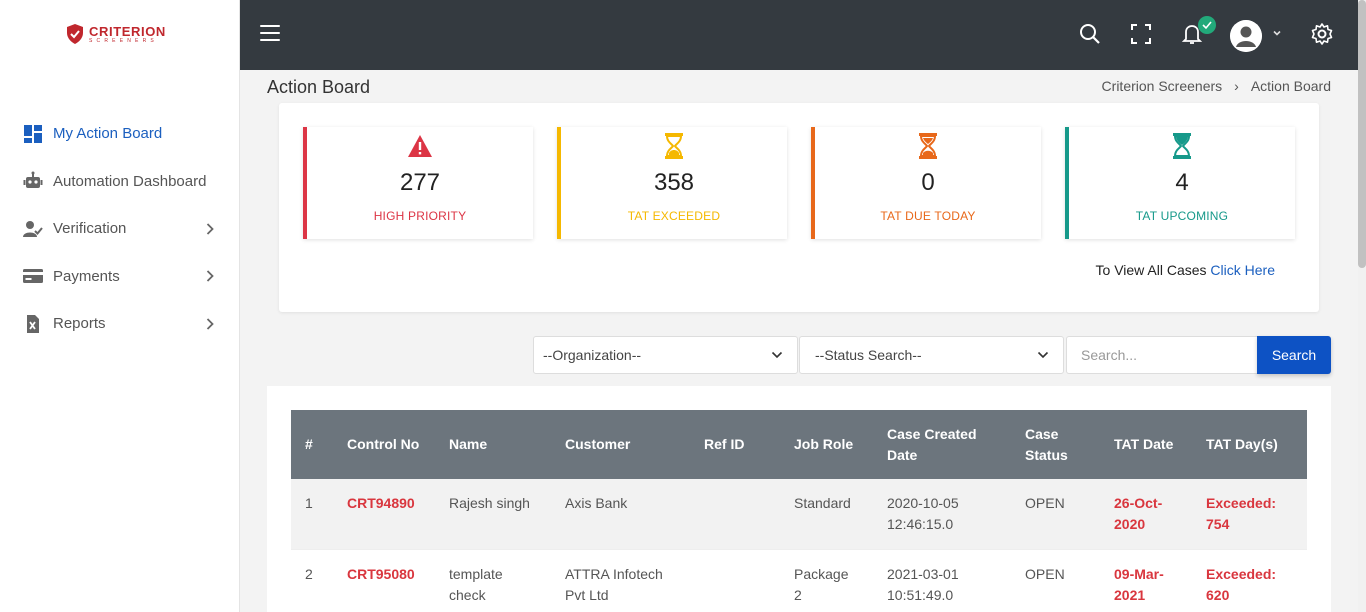 The width and height of the screenshot is (1366, 612). I want to click on status-select: --Status Search--, so click(931, 355).